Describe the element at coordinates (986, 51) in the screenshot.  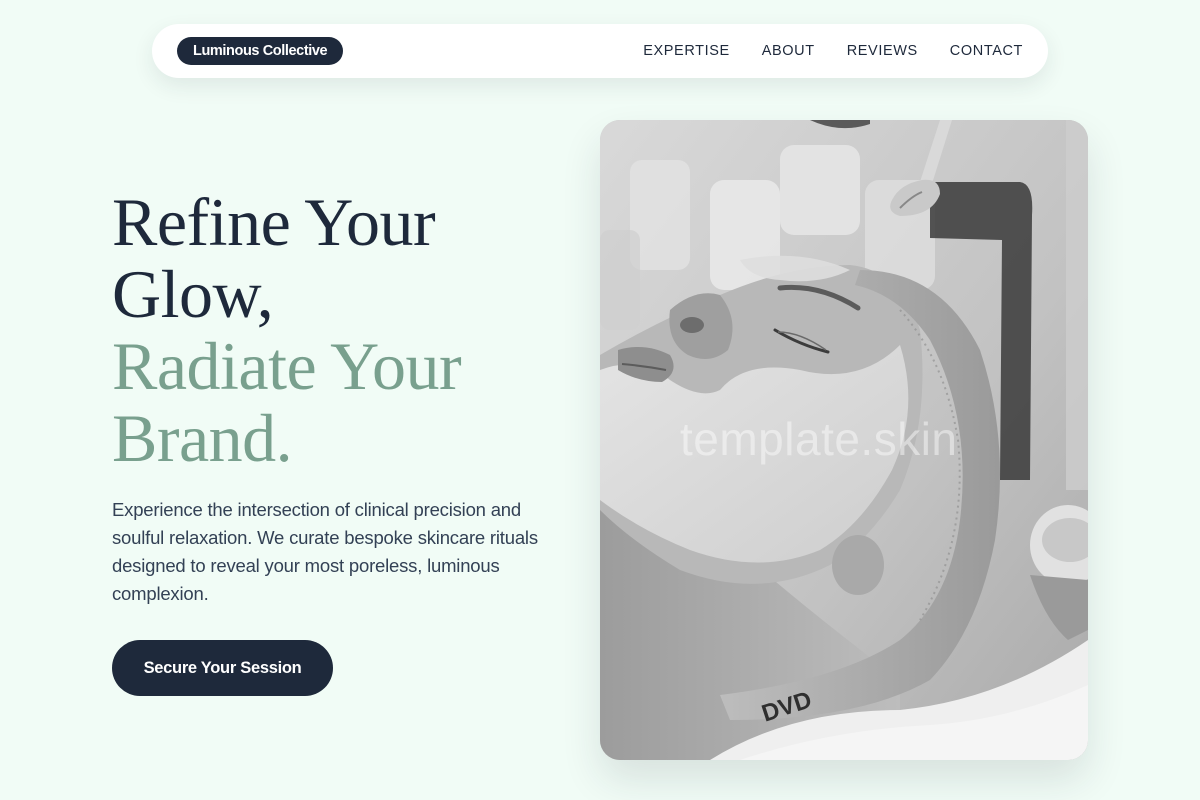
I see `nav-link-contact: CONTACT` at that location.